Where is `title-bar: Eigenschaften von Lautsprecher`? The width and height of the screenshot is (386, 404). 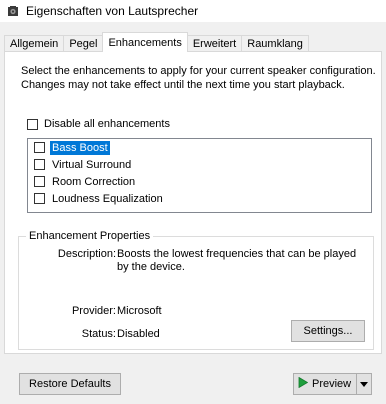 title-bar: Eigenschaften von Lautsprecher is located at coordinates (193, 11).